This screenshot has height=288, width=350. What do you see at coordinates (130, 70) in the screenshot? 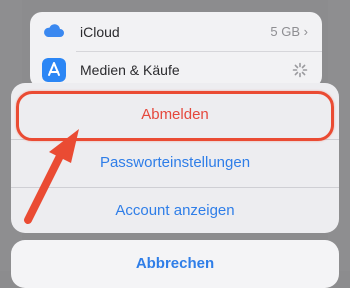
I see `media-purchases-label: Medien & Käufe` at bounding box center [130, 70].